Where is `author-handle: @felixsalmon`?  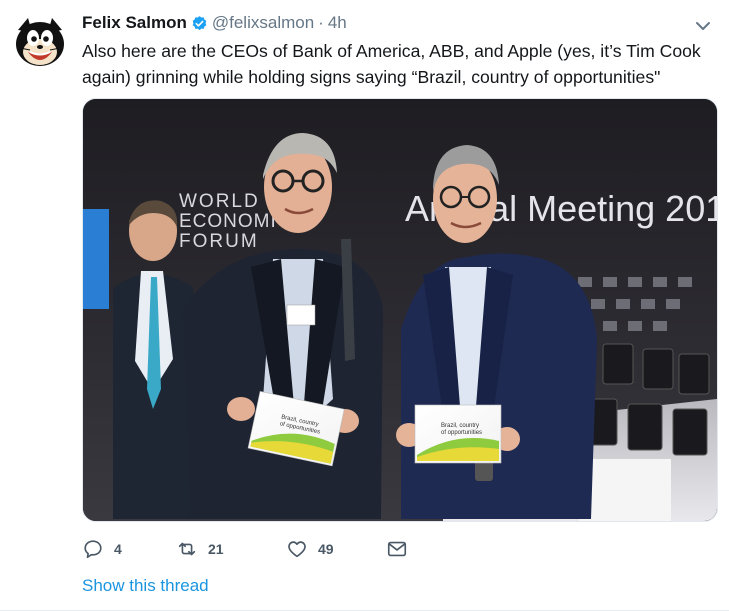 author-handle: @felixsalmon is located at coordinates (263, 23).